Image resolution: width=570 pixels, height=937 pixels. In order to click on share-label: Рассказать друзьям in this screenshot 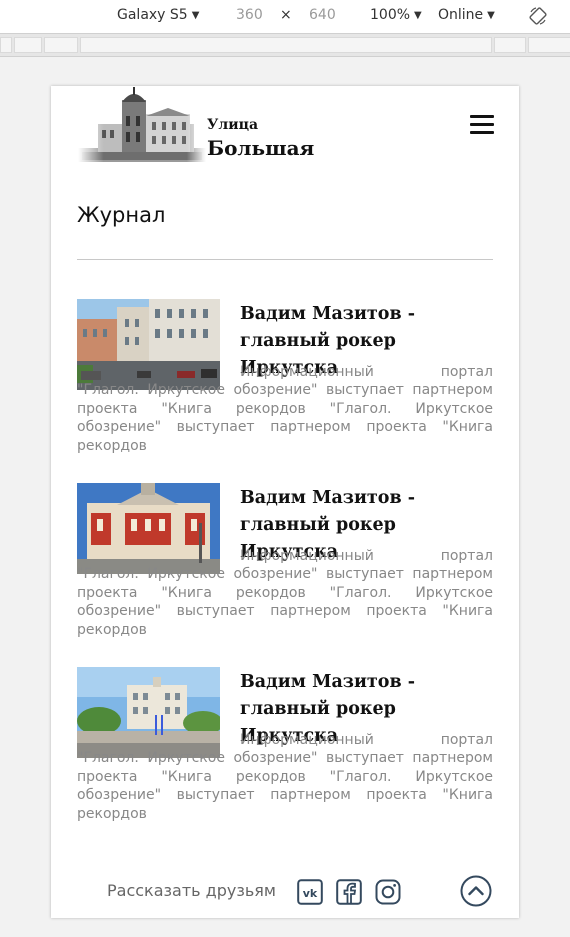, I will do `click(191, 890)`.